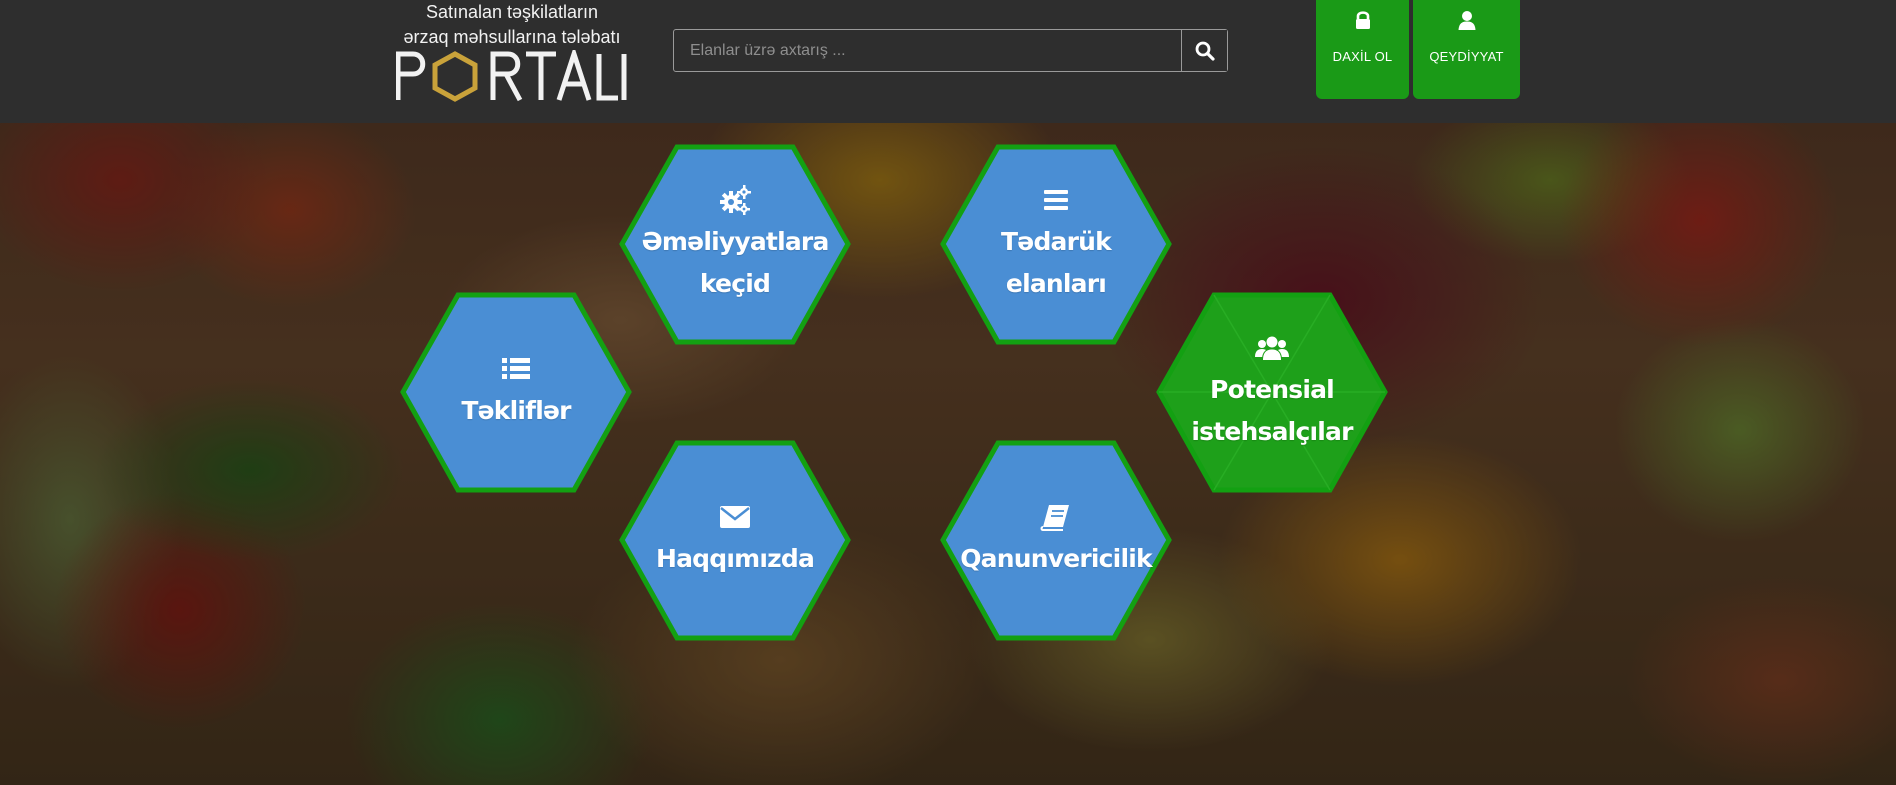 The image size is (1896, 785). I want to click on brand-tagline-line2: ərzaq məhsullarına tələbatı, so click(512, 37).